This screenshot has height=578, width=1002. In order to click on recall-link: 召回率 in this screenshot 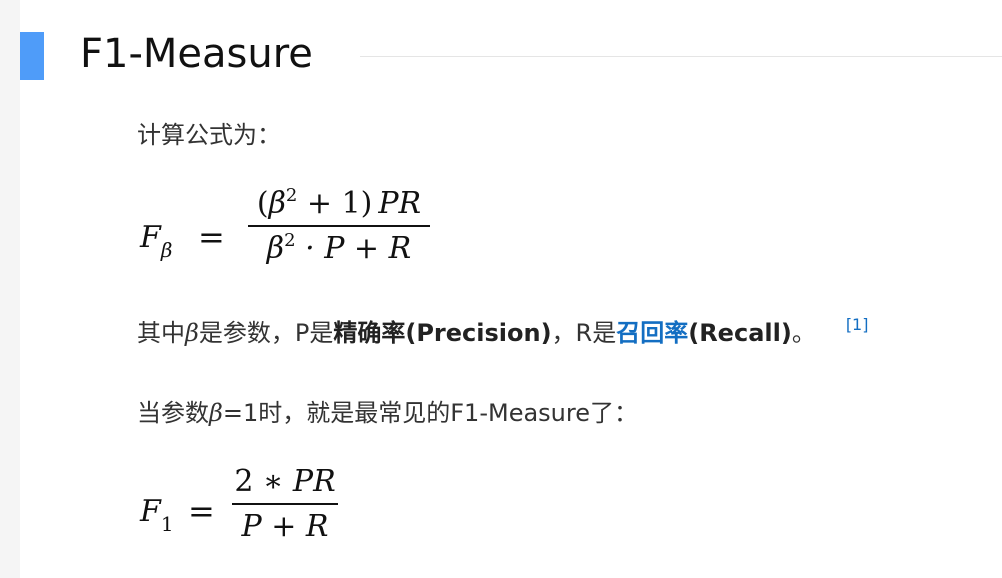, I will do `click(652, 333)`.